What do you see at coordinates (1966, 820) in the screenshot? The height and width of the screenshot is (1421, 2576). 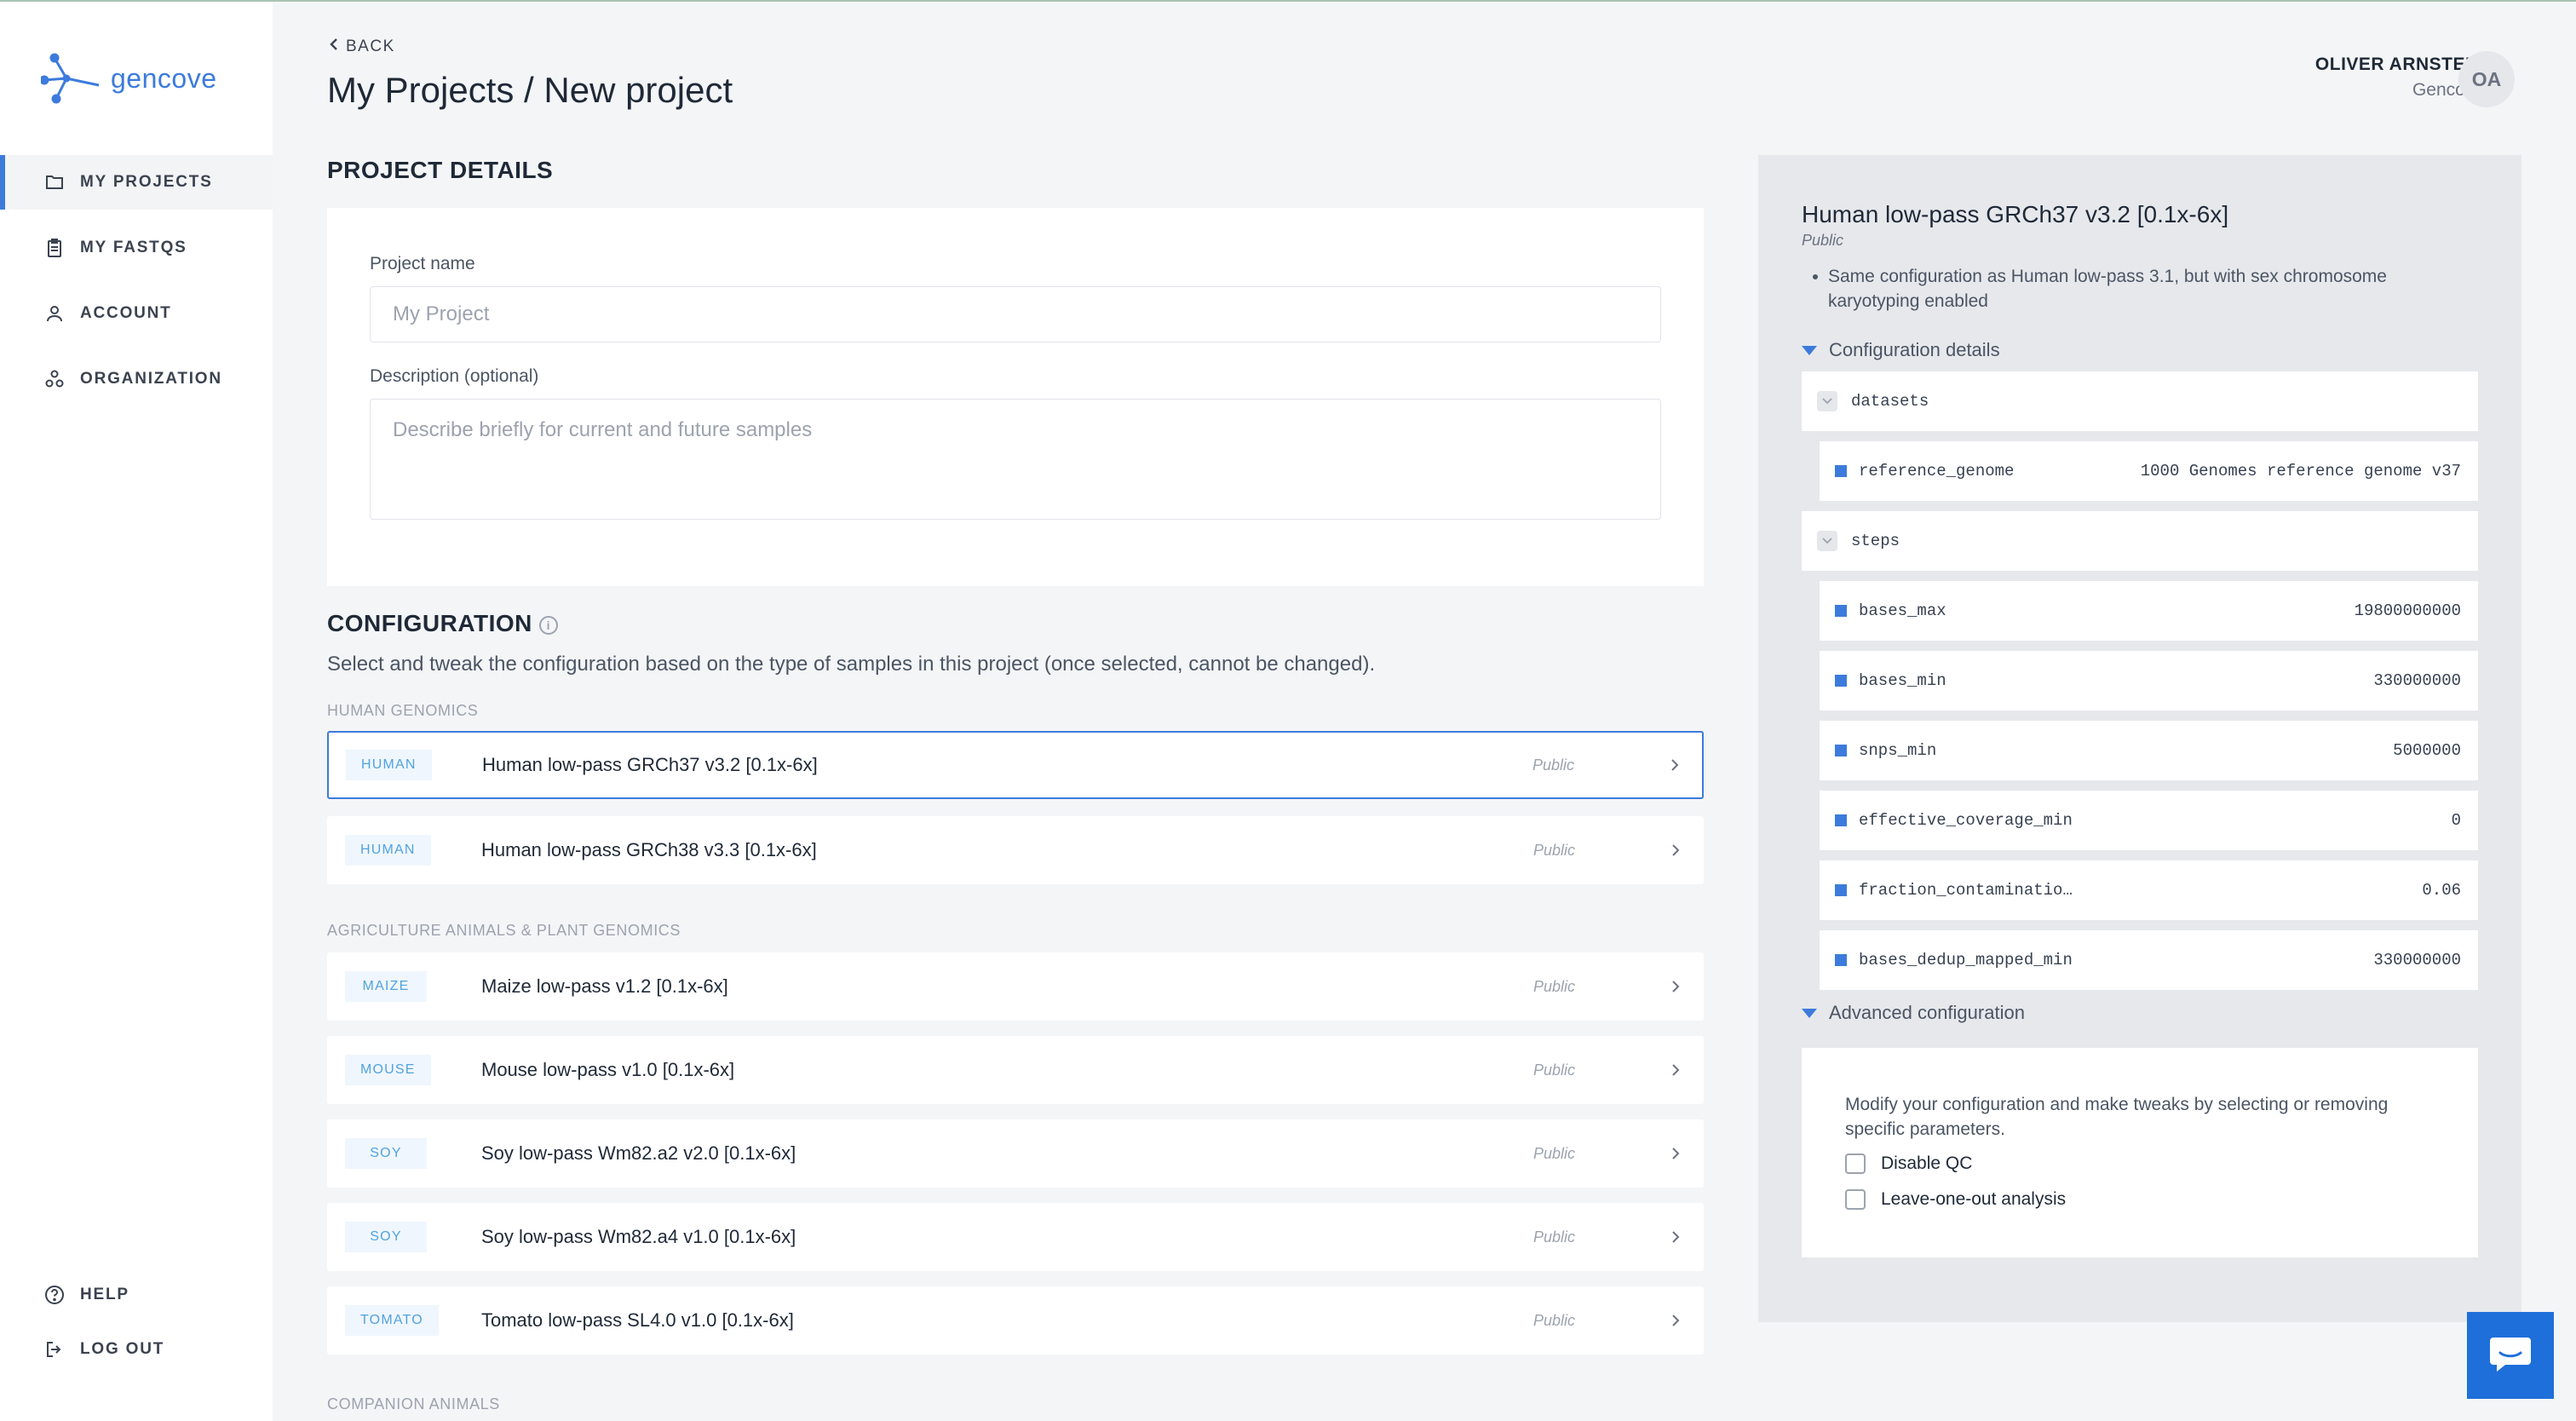 I see `kv-key: effective_coverage_min` at bounding box center [1966, 820].